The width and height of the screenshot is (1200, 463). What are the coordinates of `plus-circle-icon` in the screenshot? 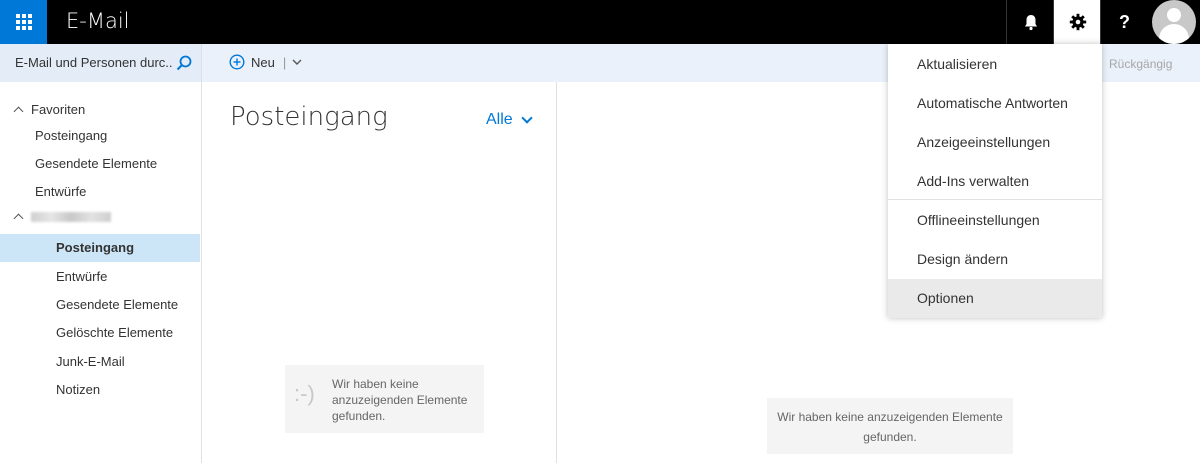 It's located at (237, 62).